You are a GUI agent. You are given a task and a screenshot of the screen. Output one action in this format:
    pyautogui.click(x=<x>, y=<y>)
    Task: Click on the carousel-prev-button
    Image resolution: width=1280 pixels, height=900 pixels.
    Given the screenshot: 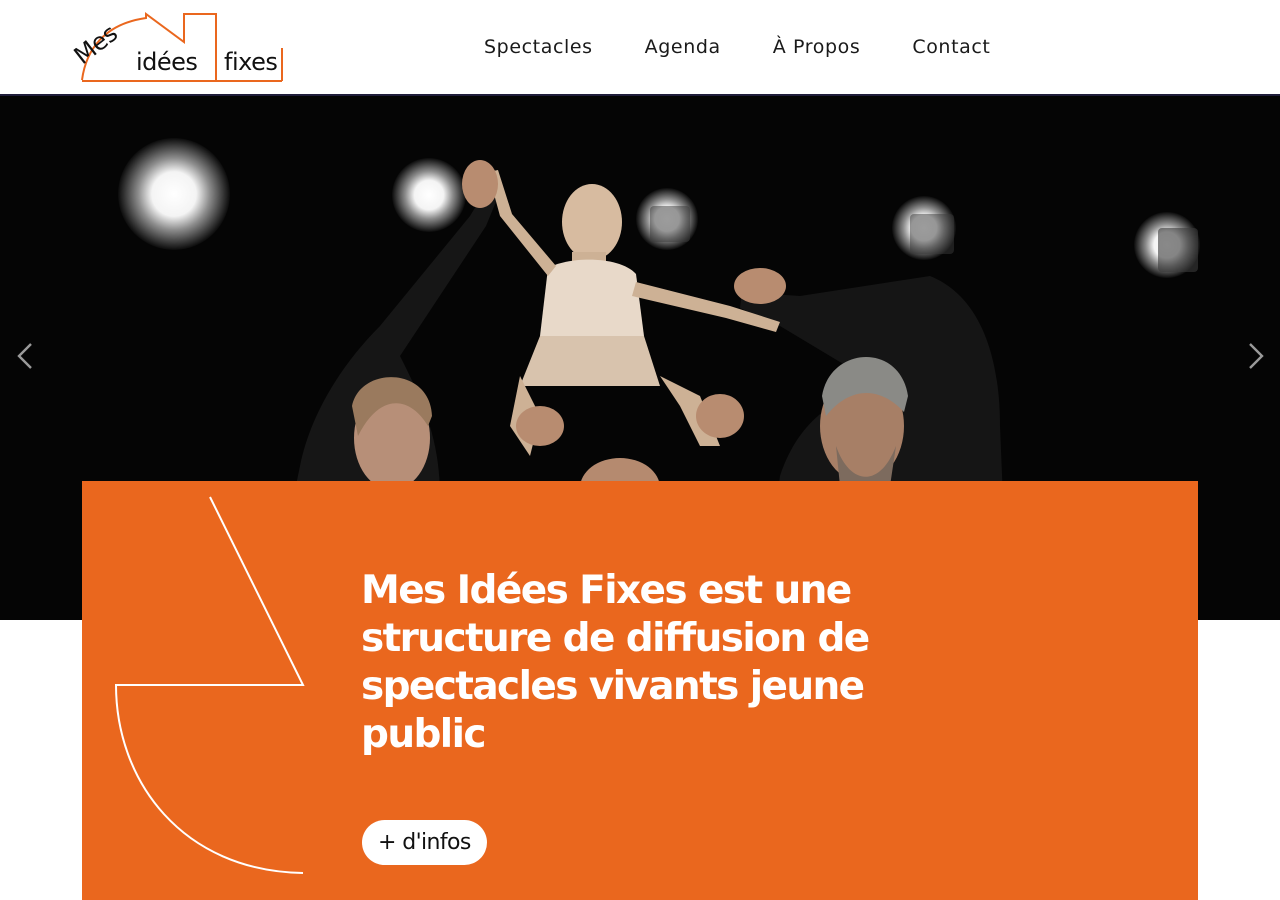 What is the action you would take?
    pyautogui.click(x=27, y=356)
    